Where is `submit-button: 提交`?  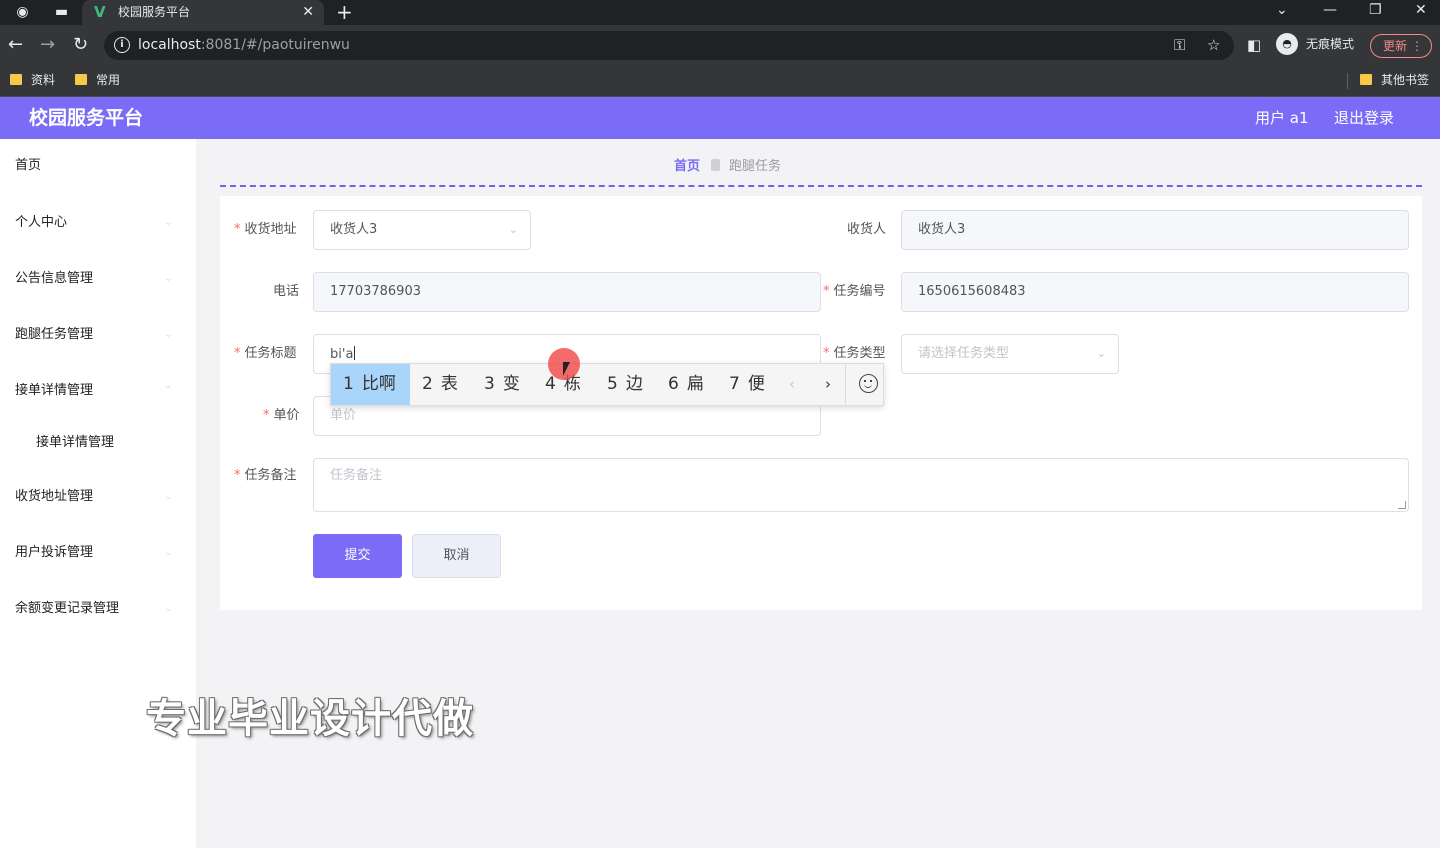 submit-button: 提交 is located at coordinates (357, 556).